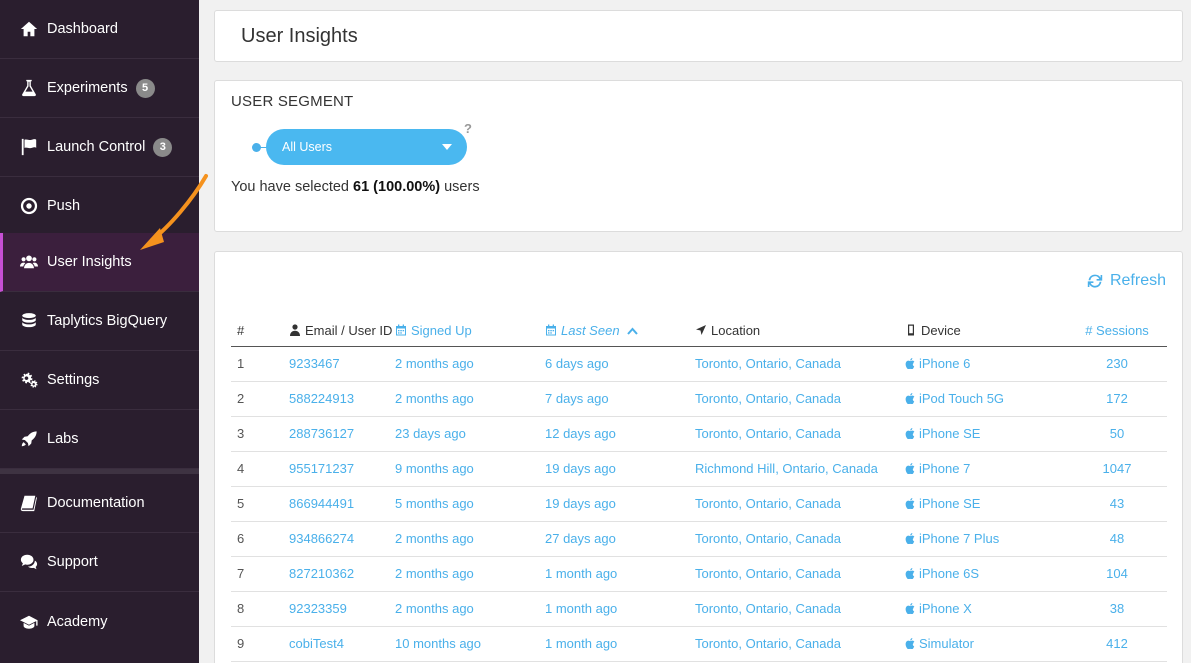  I want to click on device-name: Simulator, so click(946, 643).